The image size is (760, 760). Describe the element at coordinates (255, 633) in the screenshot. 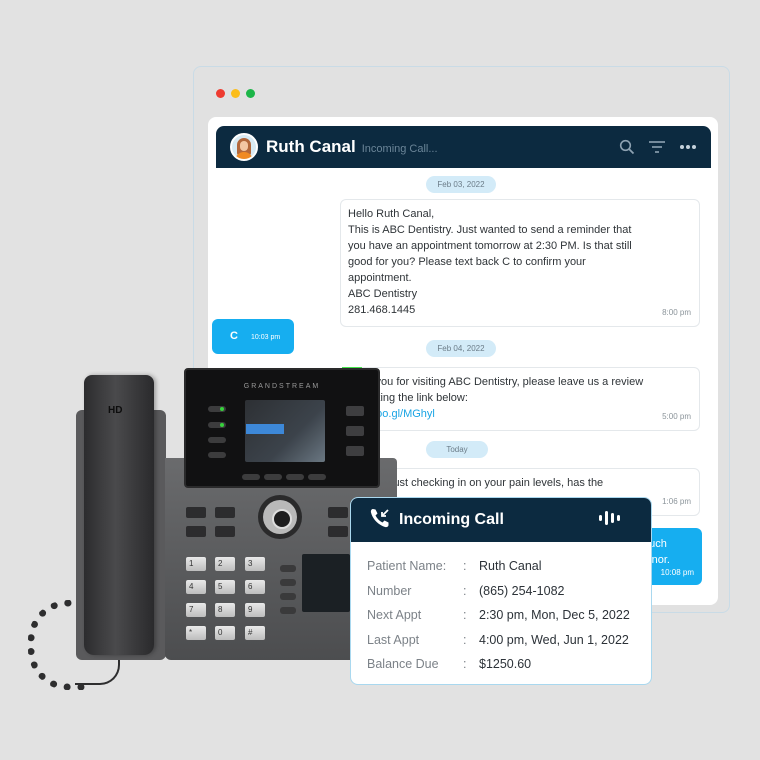

I see `keypad-key: #` at that location.